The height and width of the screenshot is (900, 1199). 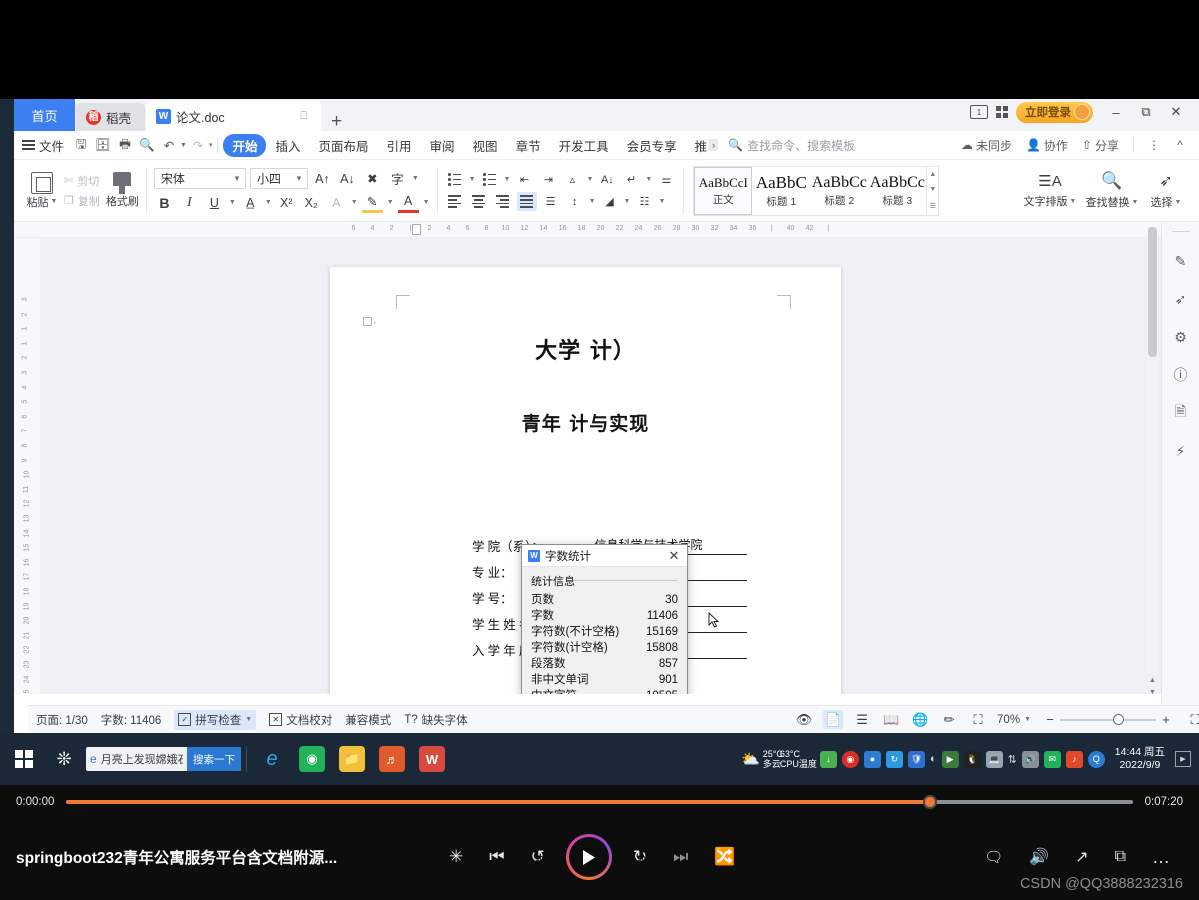 What do you see at coordinates (1181, 299) in the screenshot?
I see `cursor-icon: ➶` at bounding box center [1181, 299].